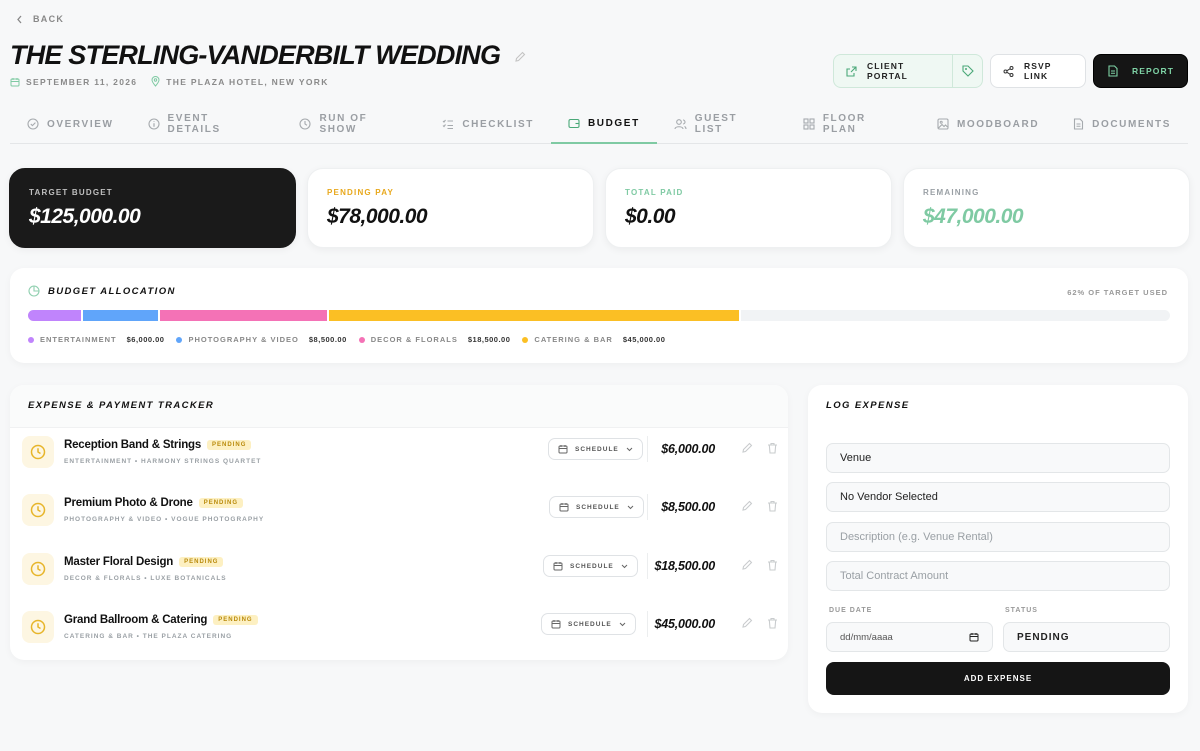 The height and width of the screenshot is (751, 1200). What do you see at coordinates (450, 208) in the screenshot?
I see `stat-pending-pay: Pending Pay $78,000.00` at bounding box center [450, 208].